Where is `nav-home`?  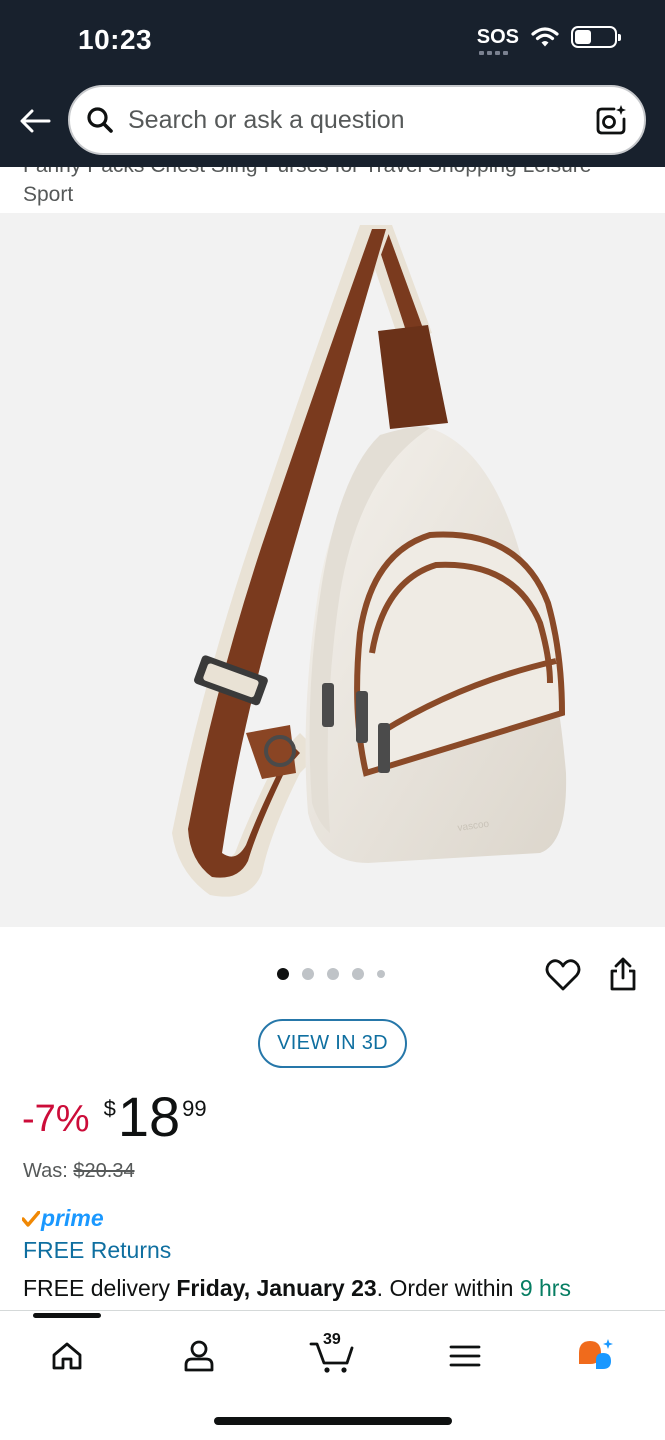 nav-home is located at coordinates (67, 1356).